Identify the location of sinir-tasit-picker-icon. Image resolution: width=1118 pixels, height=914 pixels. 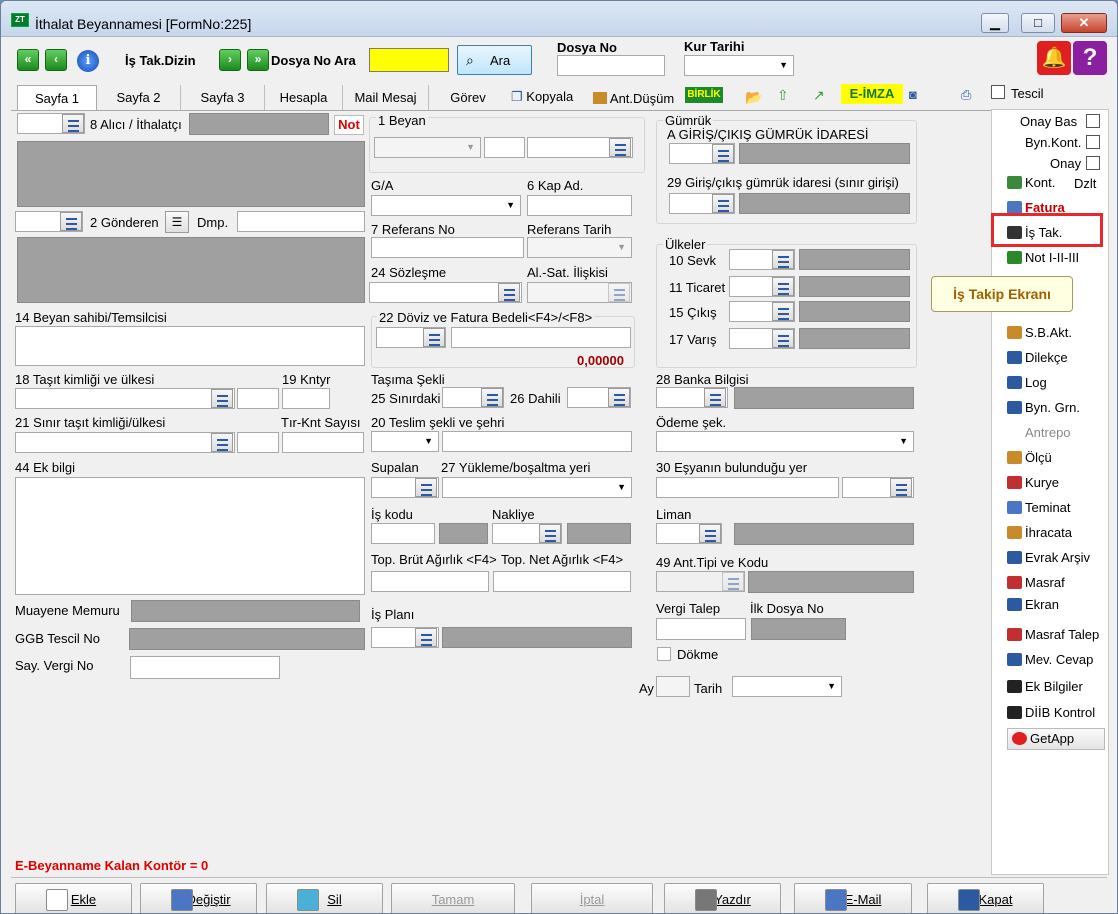
(222, 442).